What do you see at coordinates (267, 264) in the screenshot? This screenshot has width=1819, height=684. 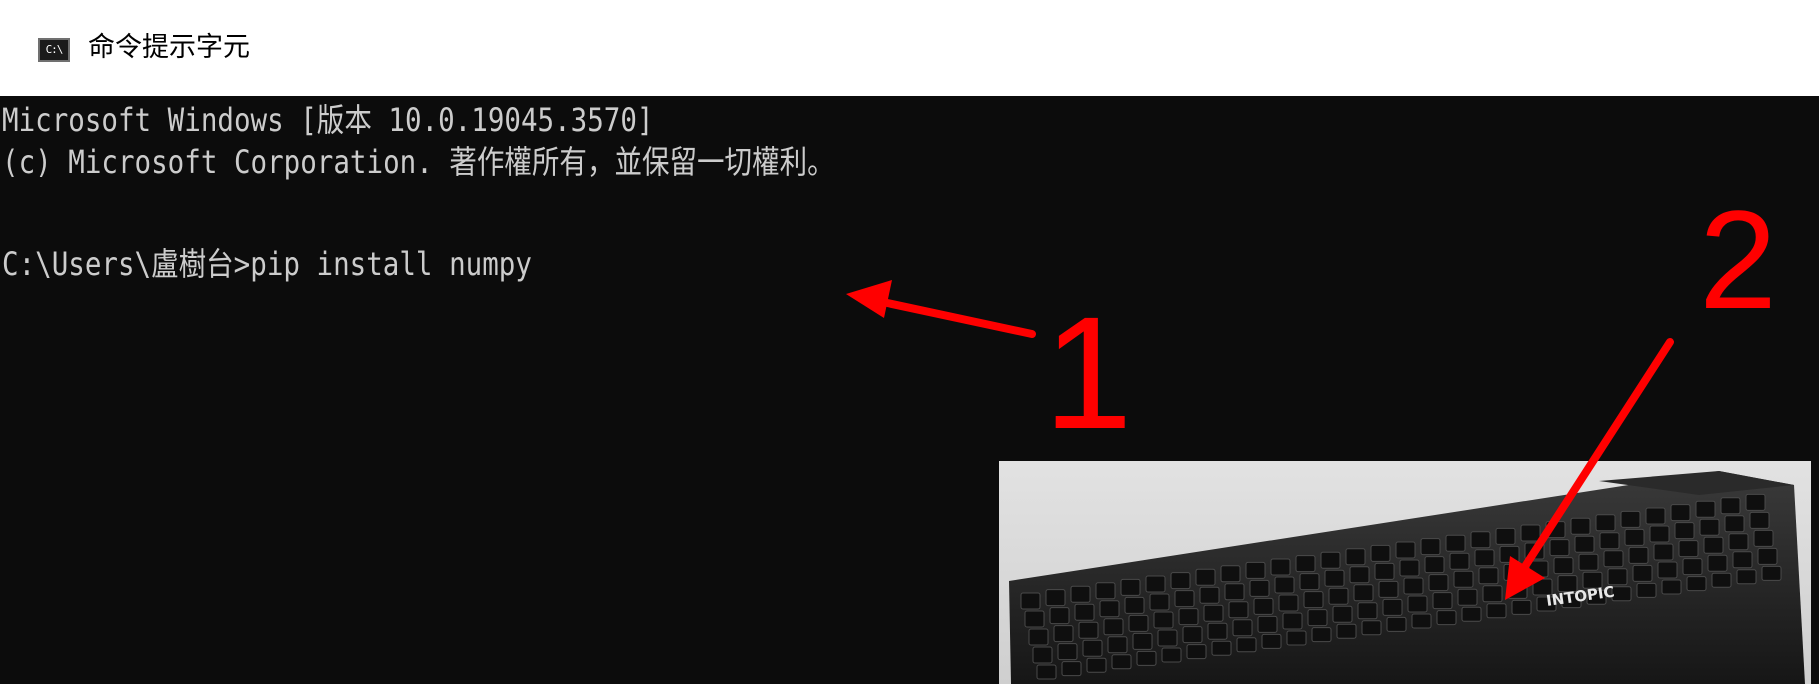 I see `console-line-command: C:\Users\盧樹台>pip install numpy` at bounding box center [267, 264].